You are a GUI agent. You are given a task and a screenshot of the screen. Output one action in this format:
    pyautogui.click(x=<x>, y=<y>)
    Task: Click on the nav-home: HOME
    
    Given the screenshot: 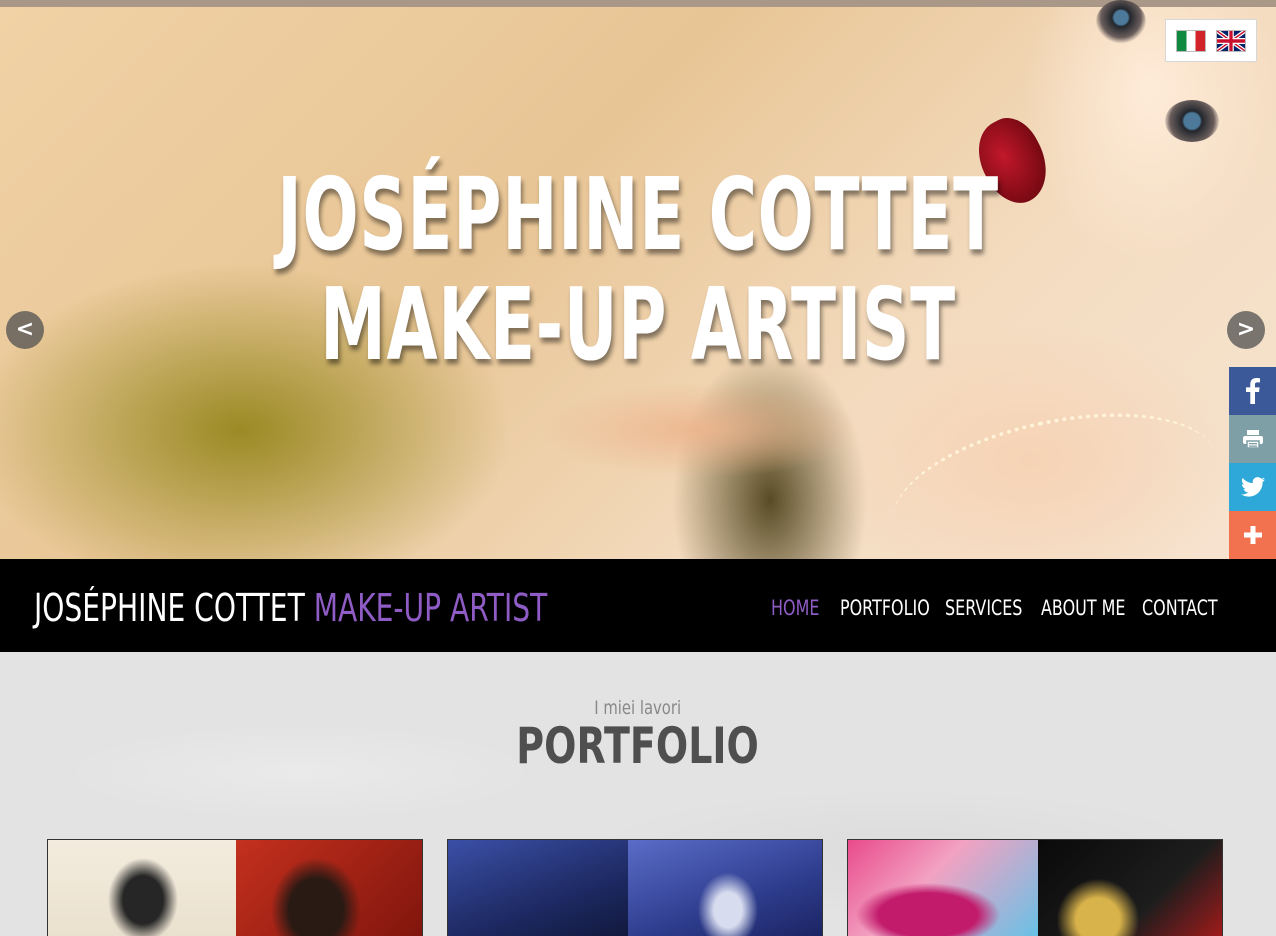 What is the action you would take?
    pyautogui.click(x=795, y=608)
    